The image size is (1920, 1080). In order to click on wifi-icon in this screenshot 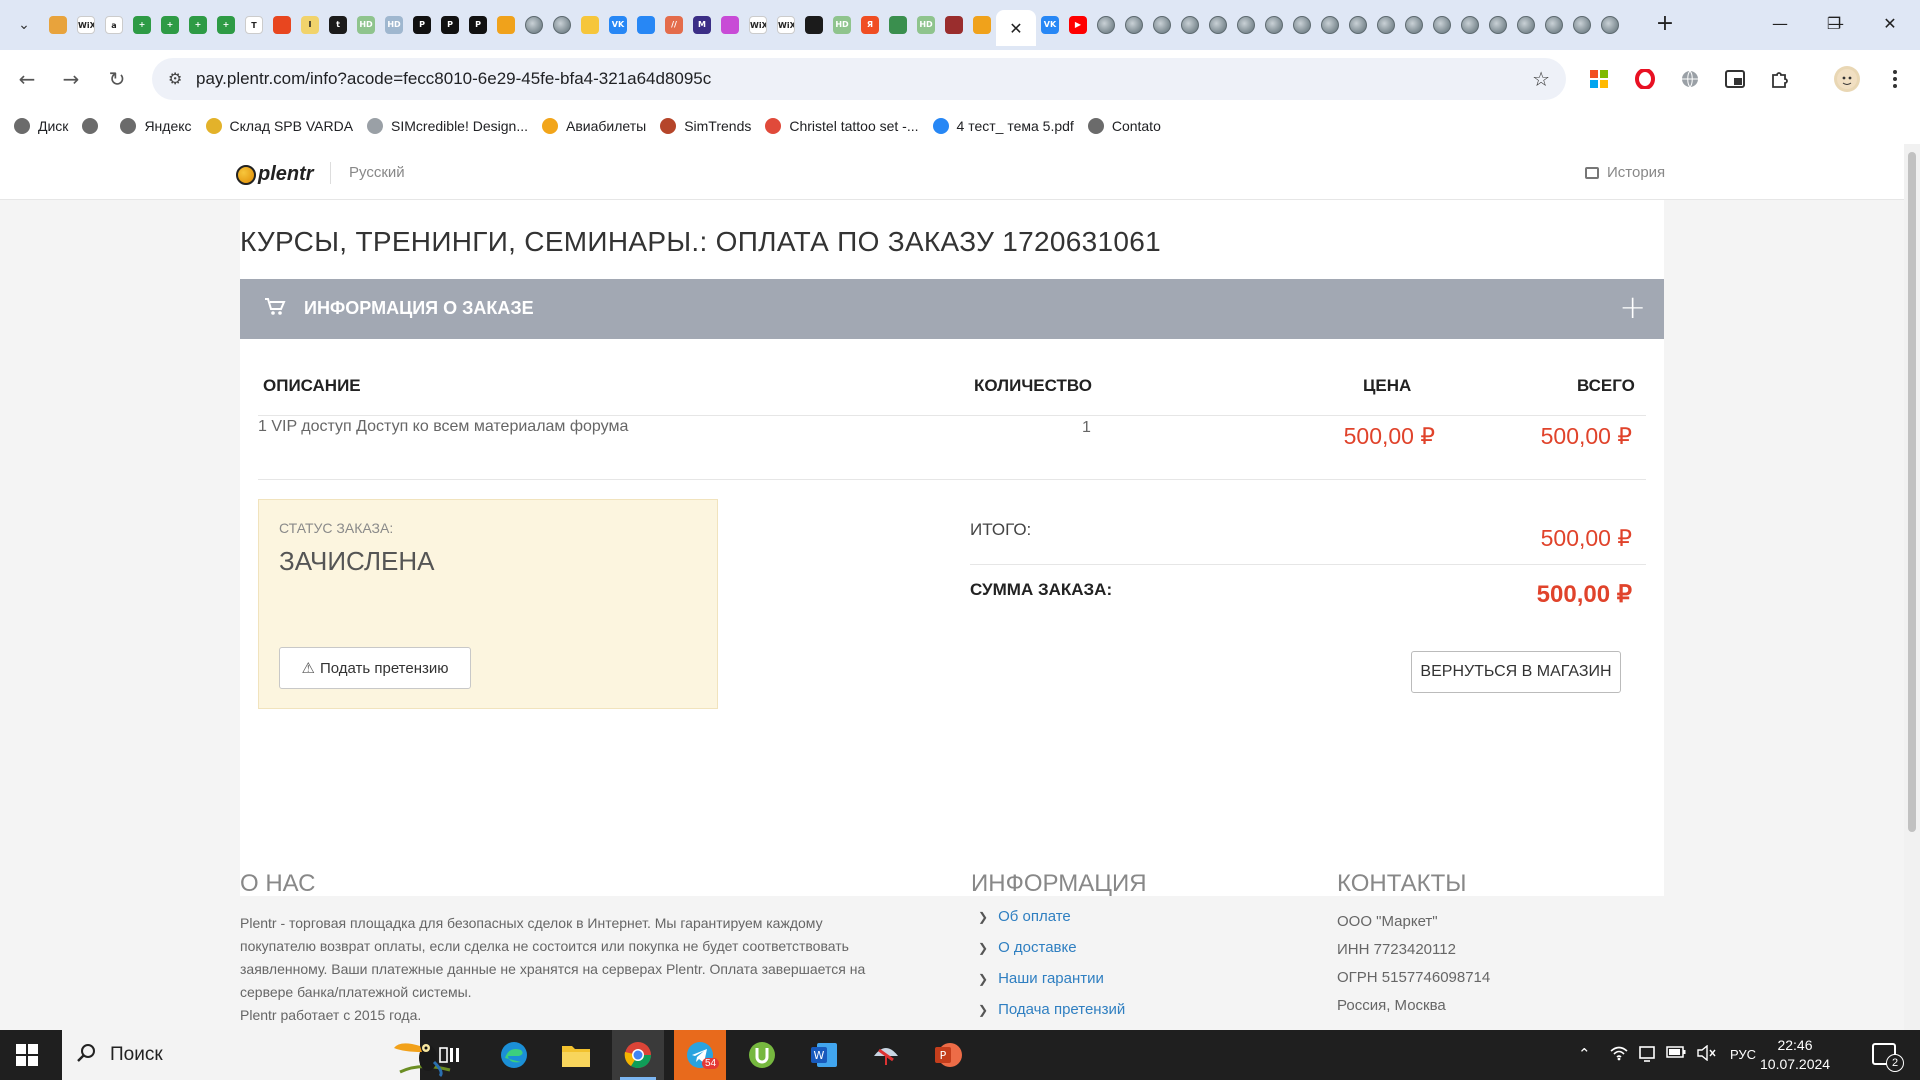, I will do `click(1619, 1055)`.